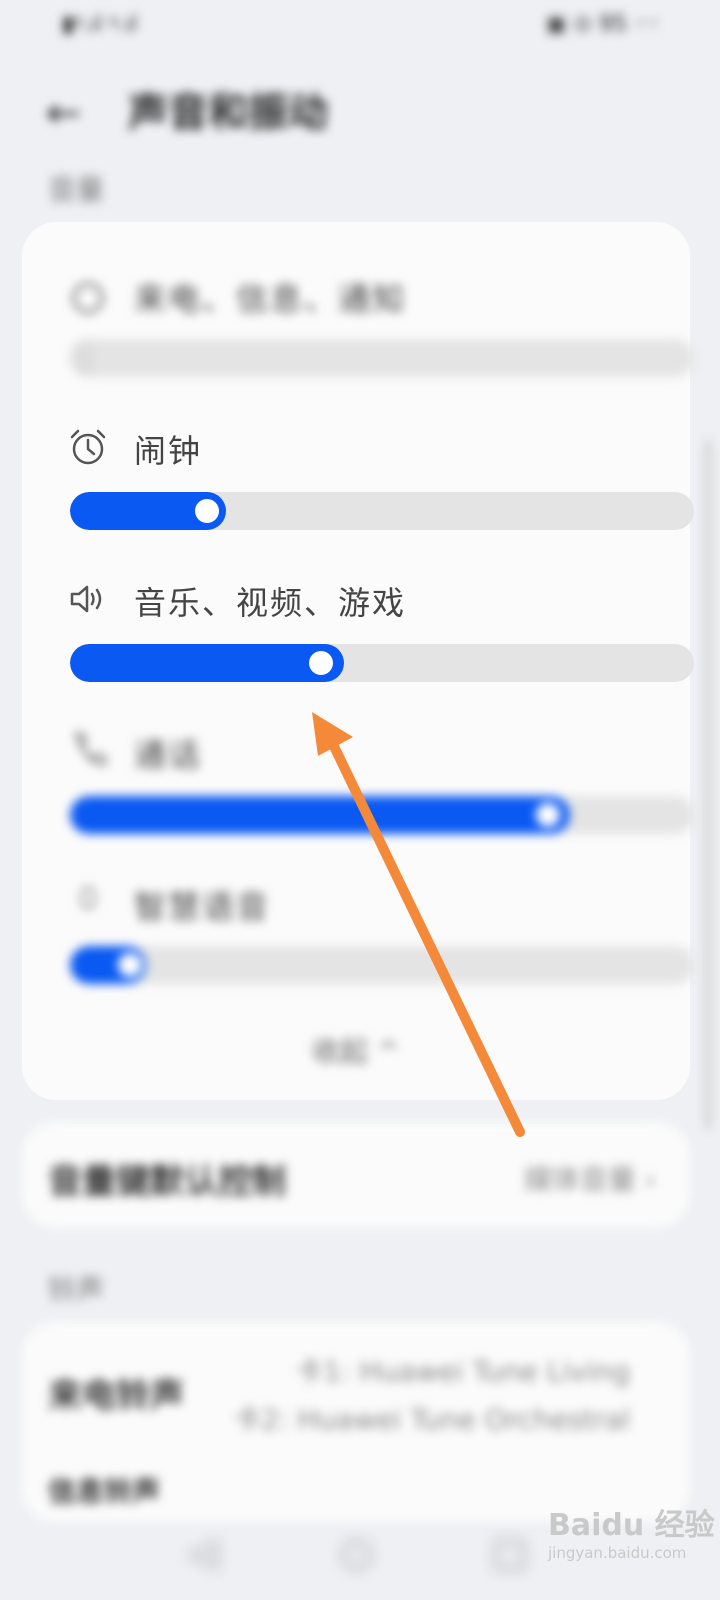 The height and width of the screenshot is (1600, 720). Describe the element at coordinates (617, 1553) in the screenshot. I see `watermark-sub: jingyan.baidu.com` at that location.